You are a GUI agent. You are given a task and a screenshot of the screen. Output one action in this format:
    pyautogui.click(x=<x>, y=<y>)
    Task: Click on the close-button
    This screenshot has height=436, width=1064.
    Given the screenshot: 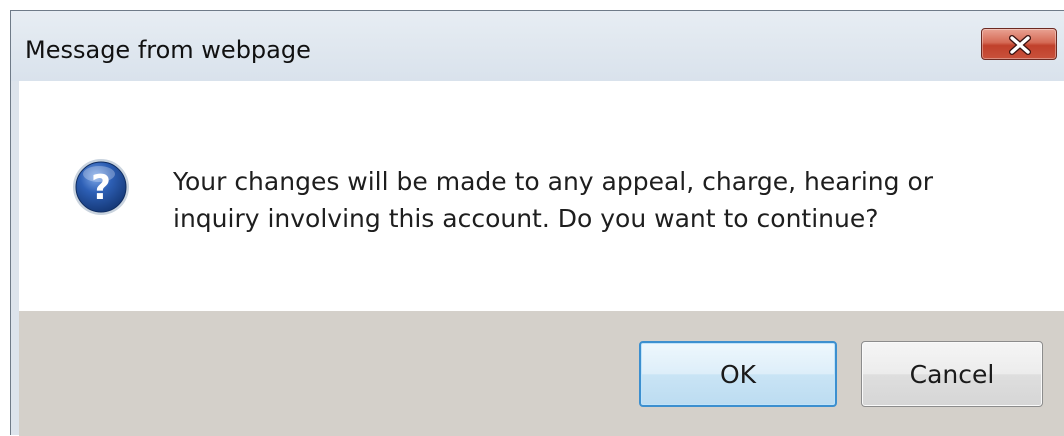 What is the action you would take?
    pyautogui.click(x=1019, y=44)
    